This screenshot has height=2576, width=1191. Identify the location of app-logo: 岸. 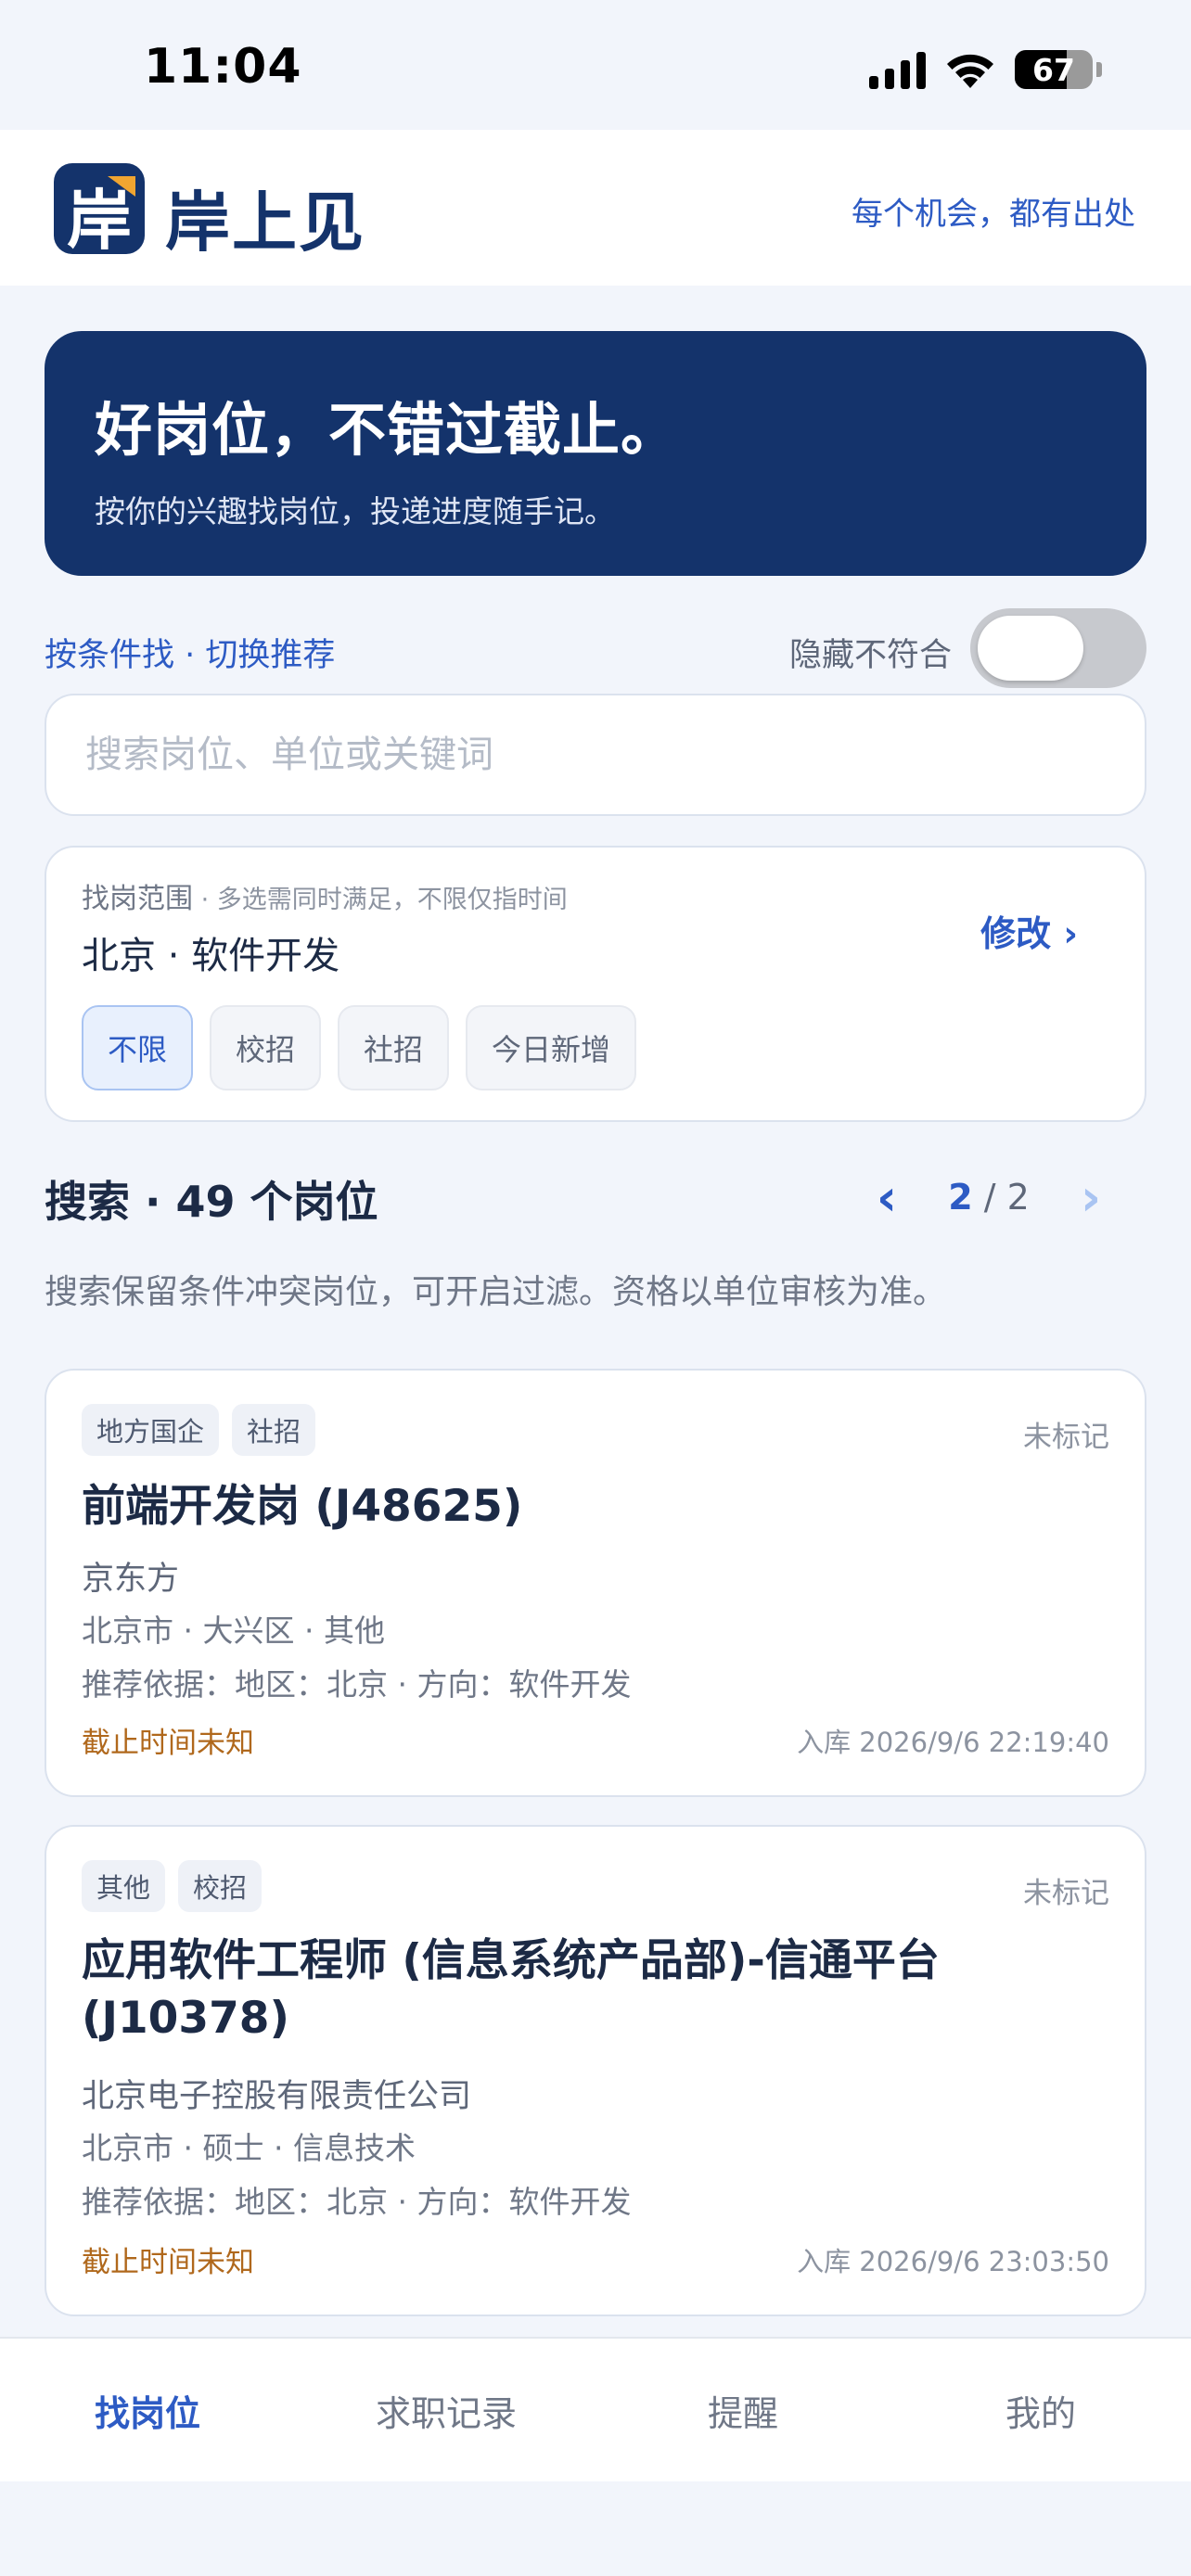
(99, 208).